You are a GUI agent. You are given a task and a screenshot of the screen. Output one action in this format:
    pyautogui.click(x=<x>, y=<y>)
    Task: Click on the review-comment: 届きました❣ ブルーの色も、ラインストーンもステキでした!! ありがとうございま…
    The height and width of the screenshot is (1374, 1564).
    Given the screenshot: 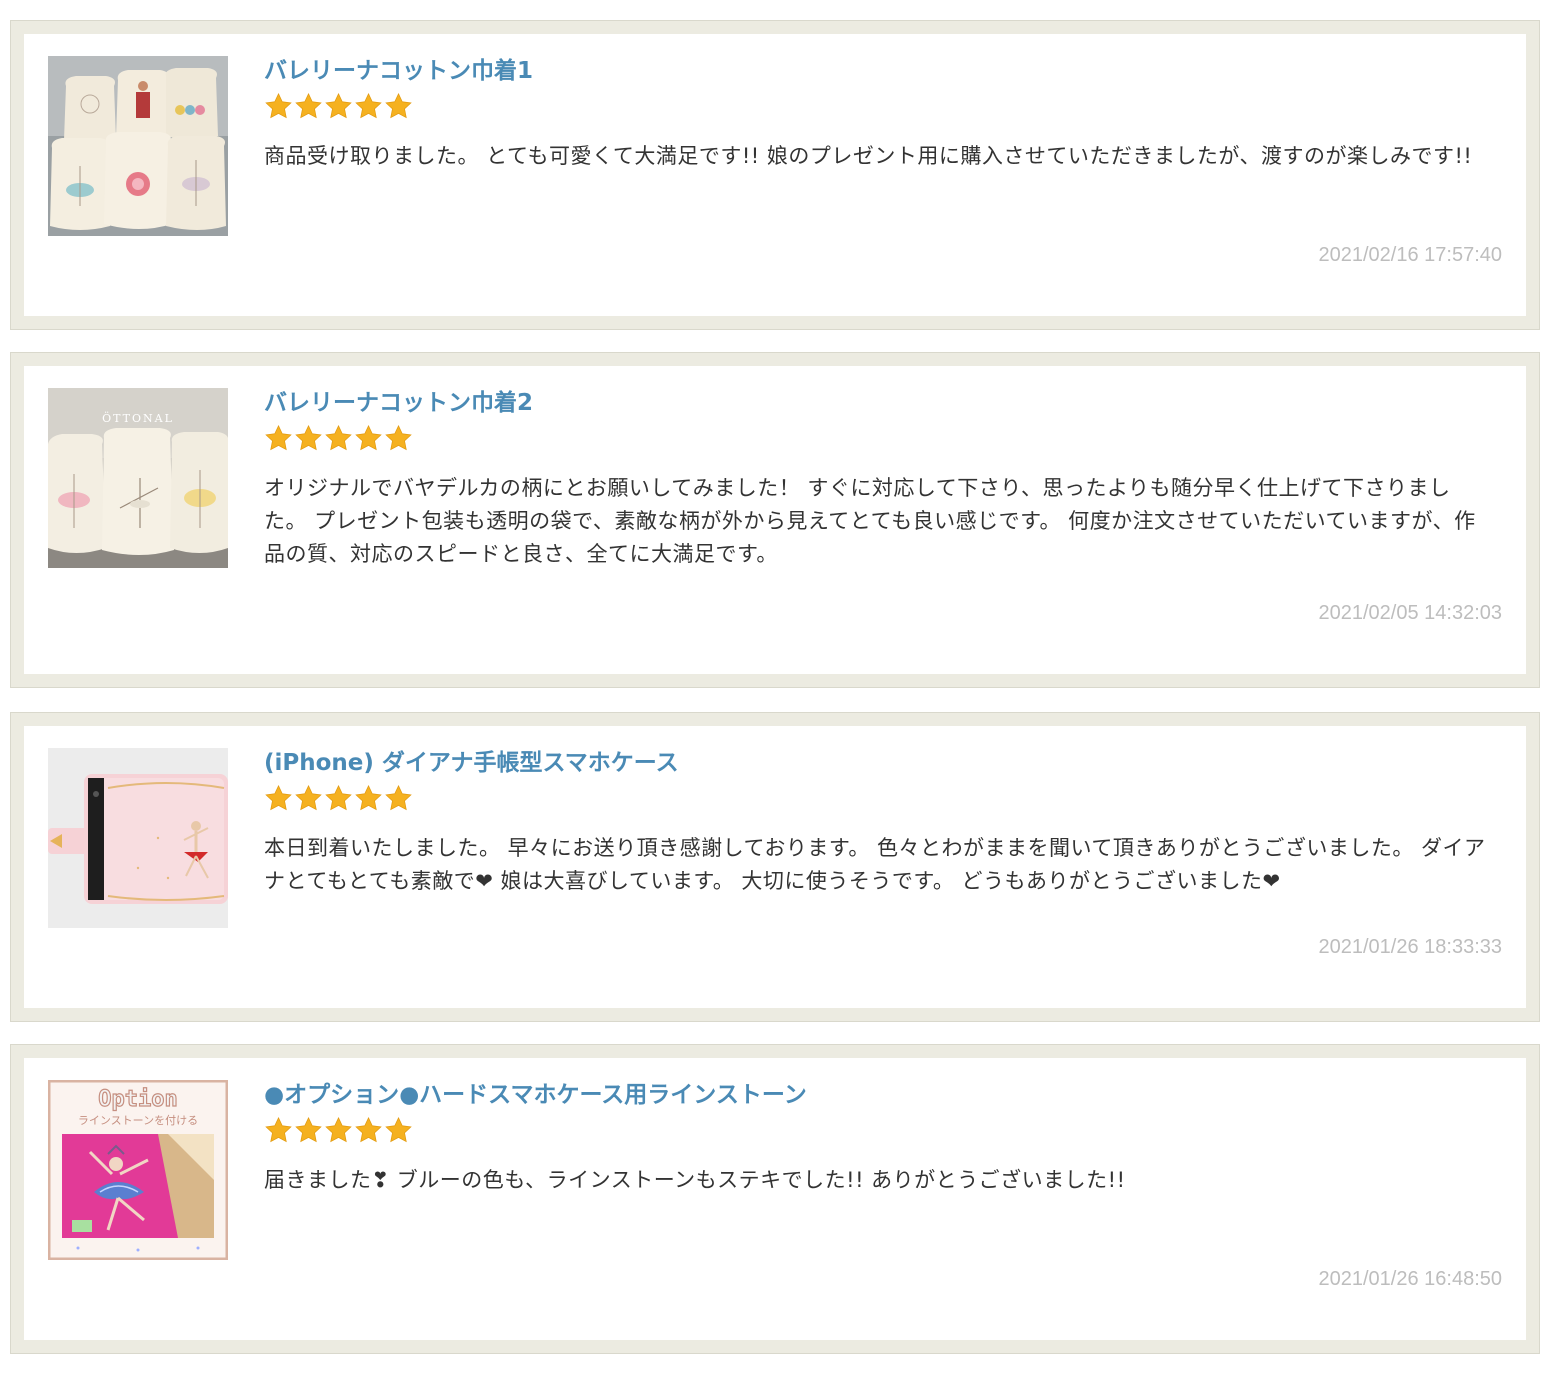 What is the action you would take?
    pyautogui.click(x=695, y=1180)
    